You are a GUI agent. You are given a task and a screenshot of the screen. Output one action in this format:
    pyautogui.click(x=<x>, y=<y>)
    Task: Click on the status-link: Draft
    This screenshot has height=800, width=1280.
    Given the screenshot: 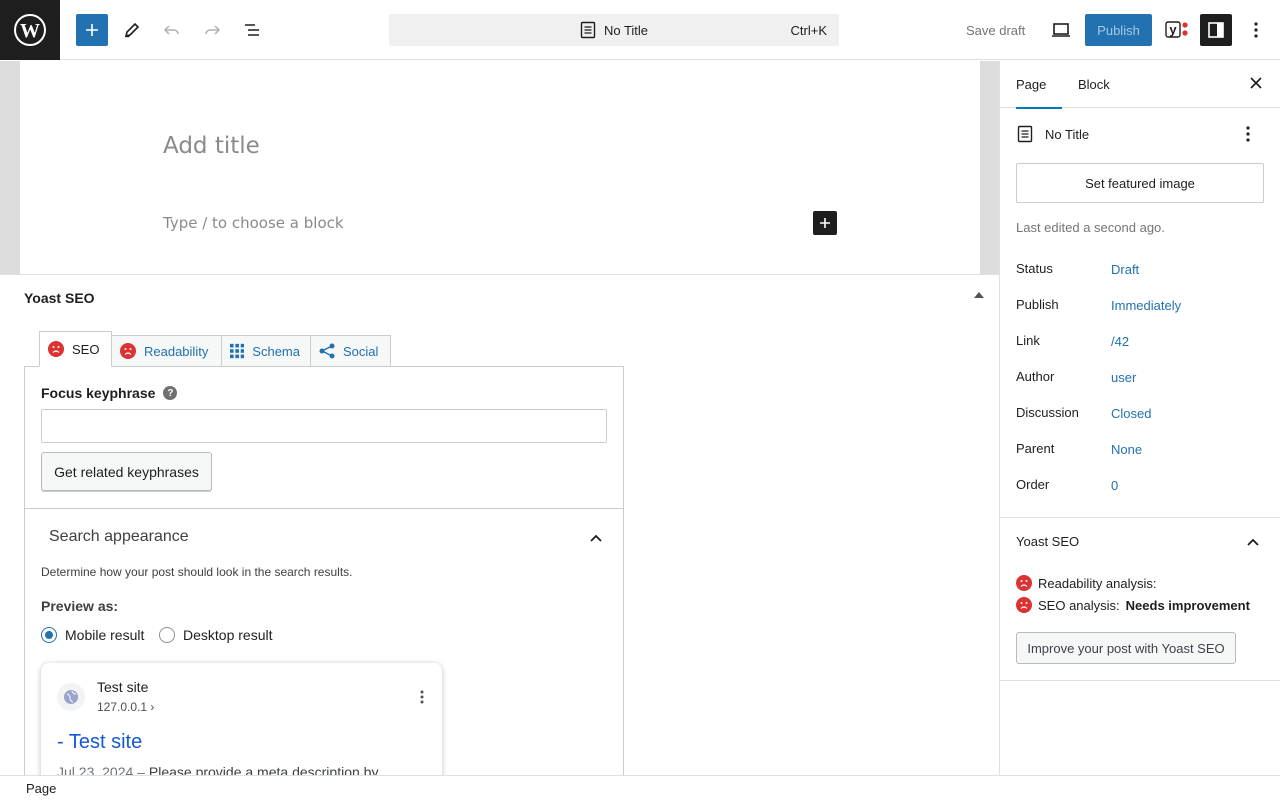 What is the action you would take?
    pyautogui.click(x=1125, y=269)
    